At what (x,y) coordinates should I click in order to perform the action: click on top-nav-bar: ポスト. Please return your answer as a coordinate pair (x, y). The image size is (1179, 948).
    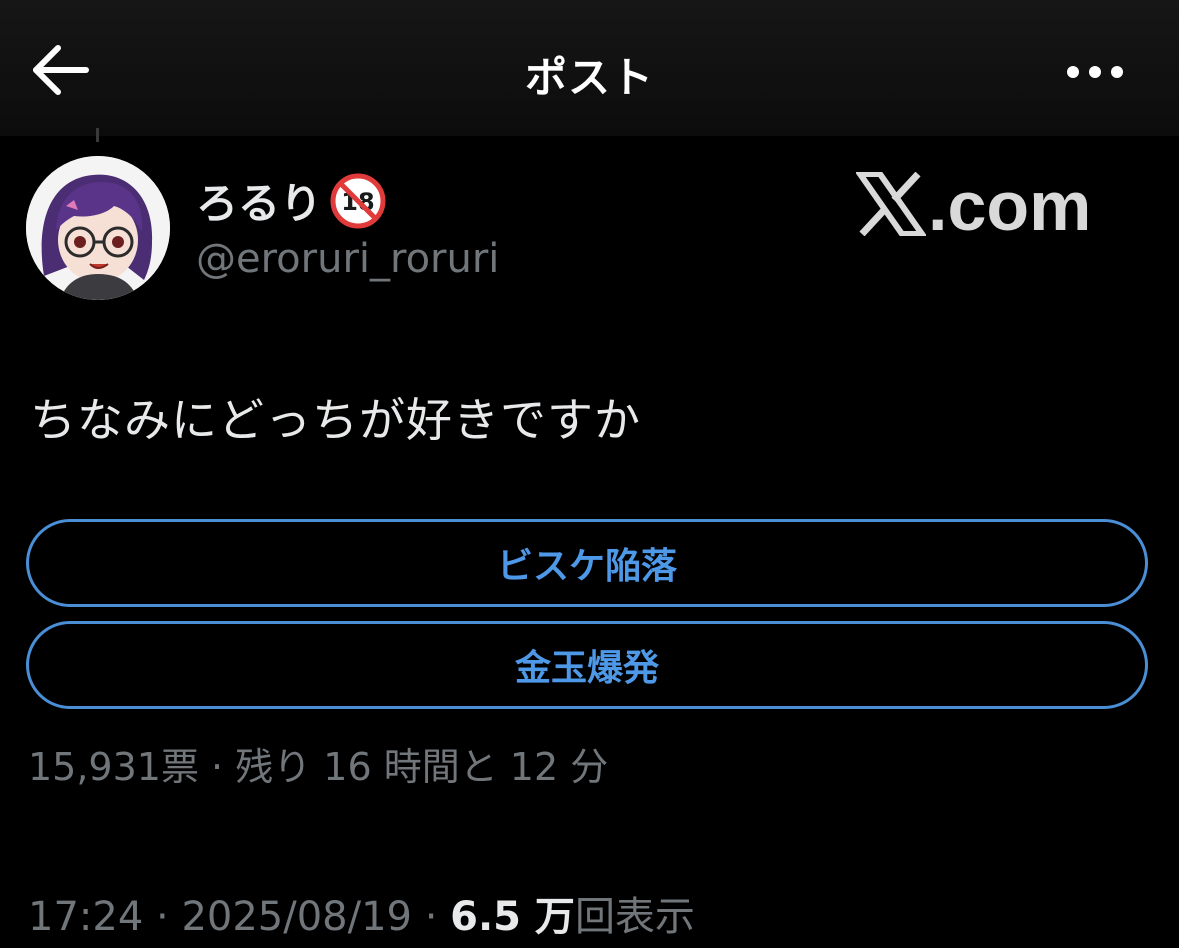
    Looking at the image, I should click on (589, 68).